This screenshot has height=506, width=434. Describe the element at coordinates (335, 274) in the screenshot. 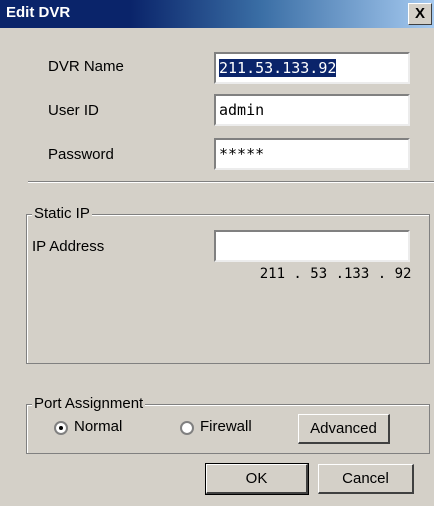

I see `ip-address-value: 211 . 53 .133 . 92` at that location.